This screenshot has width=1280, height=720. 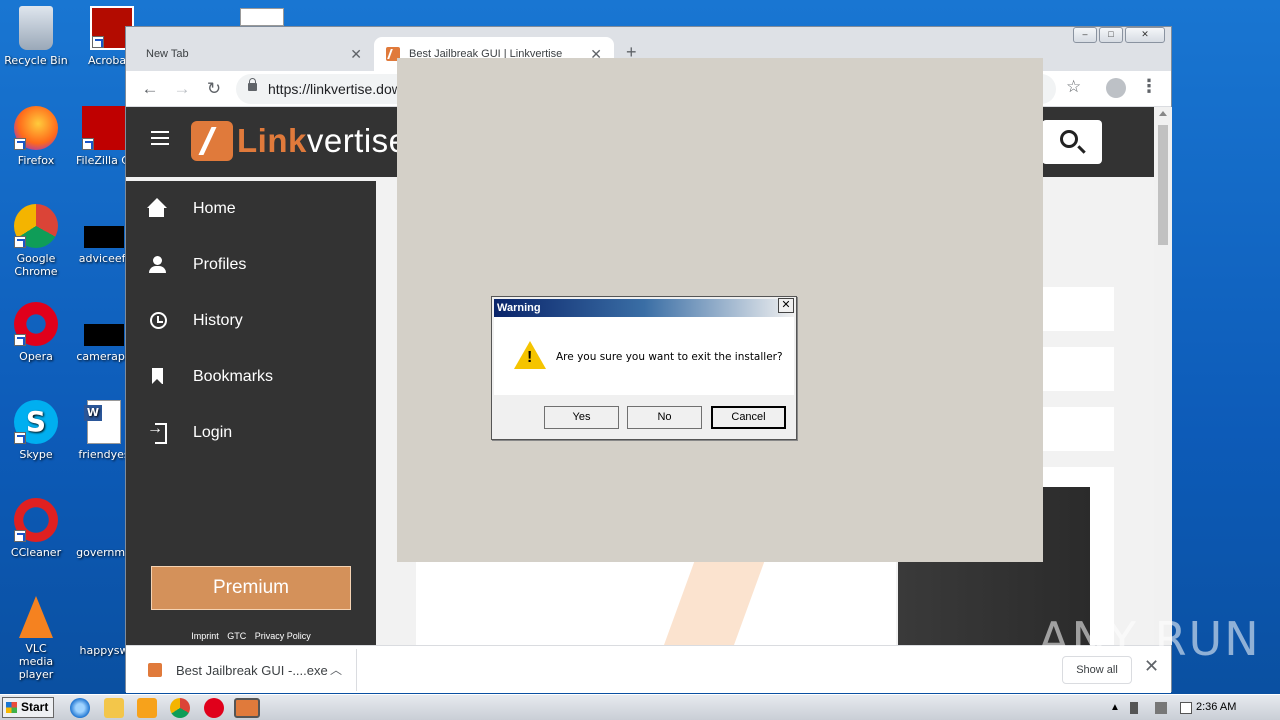 I want to click on nav-label: Profiles, so click(x=220, y=264).